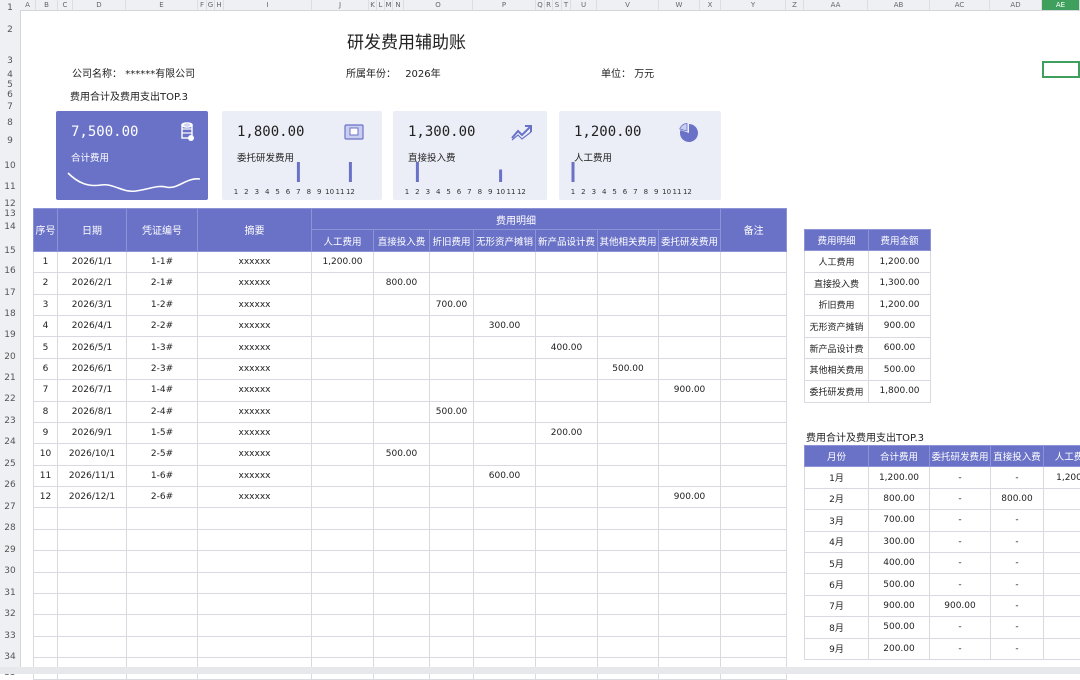 This screenshot has width=1080, height=680. Describe the element at coordinates (162, 411) in the screenshot. I see `cell-voucher: 2-4#` at that location.